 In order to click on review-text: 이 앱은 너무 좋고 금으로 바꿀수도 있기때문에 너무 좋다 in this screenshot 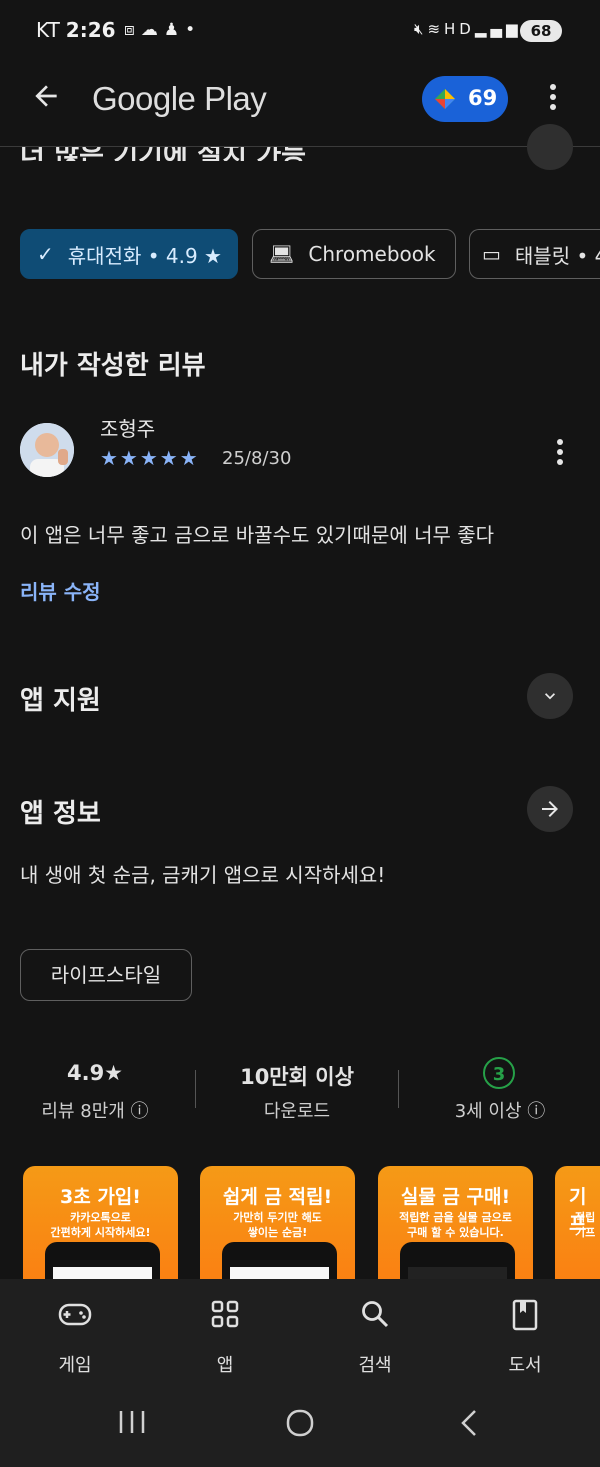, I will do `click(257, 535)`.